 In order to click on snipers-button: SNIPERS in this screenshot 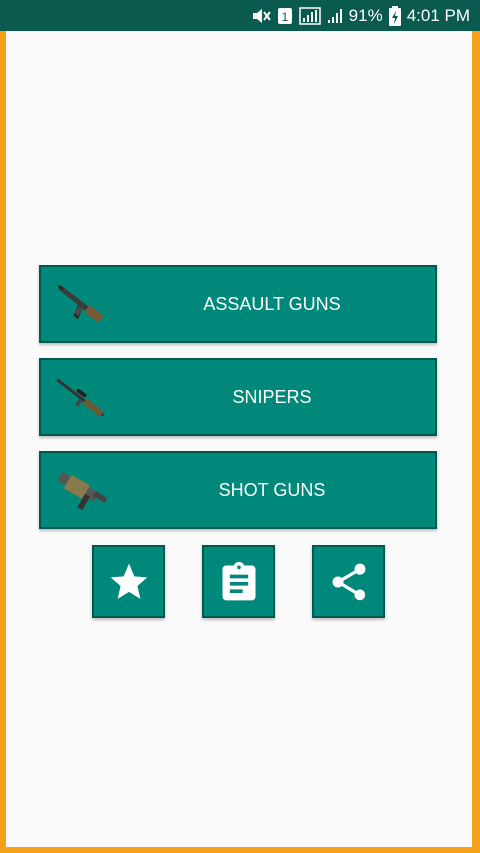, I will do `click(238, 397)`.